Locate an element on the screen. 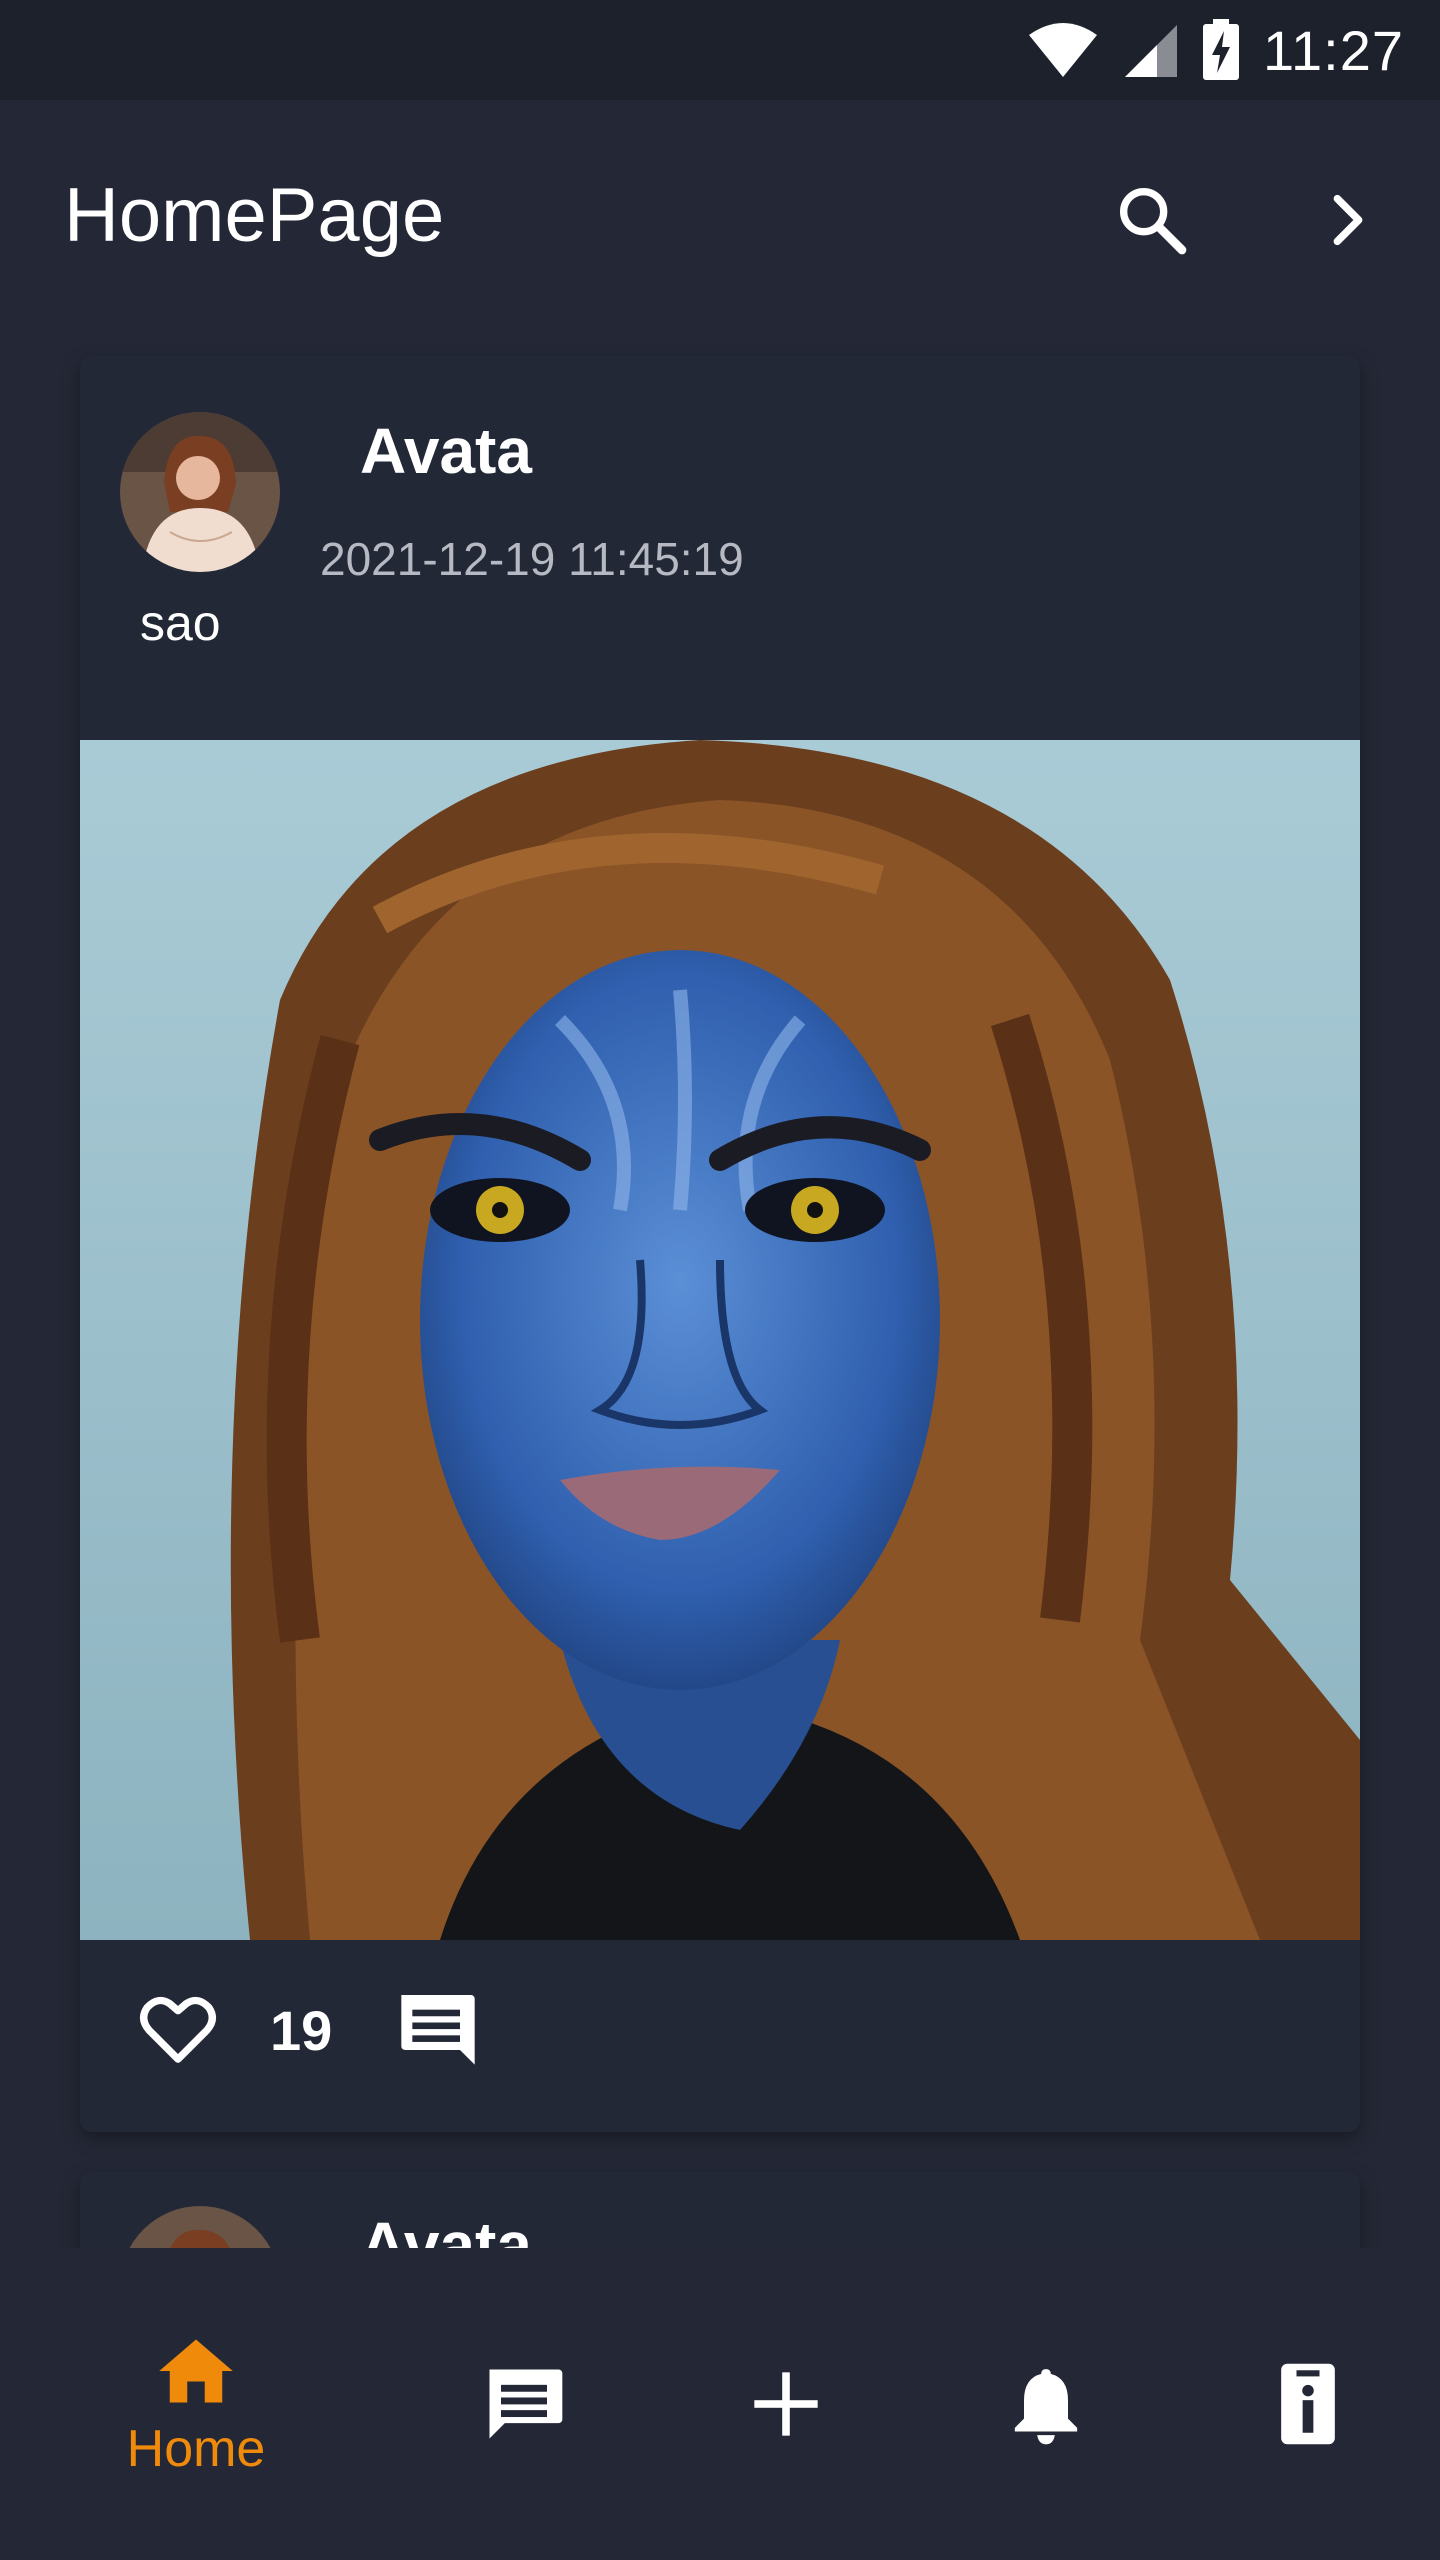 Image resolution: width=1440 pixels, height=2560 pixels. comment-button is located at coordinates (438, 2028).